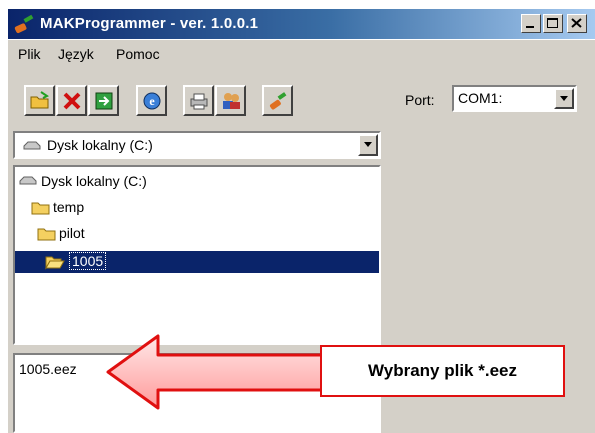 The width and height of the screenshot is (595, 433). I want to click on menu-bar: Plik Język Pomoc, so click(301, 55).